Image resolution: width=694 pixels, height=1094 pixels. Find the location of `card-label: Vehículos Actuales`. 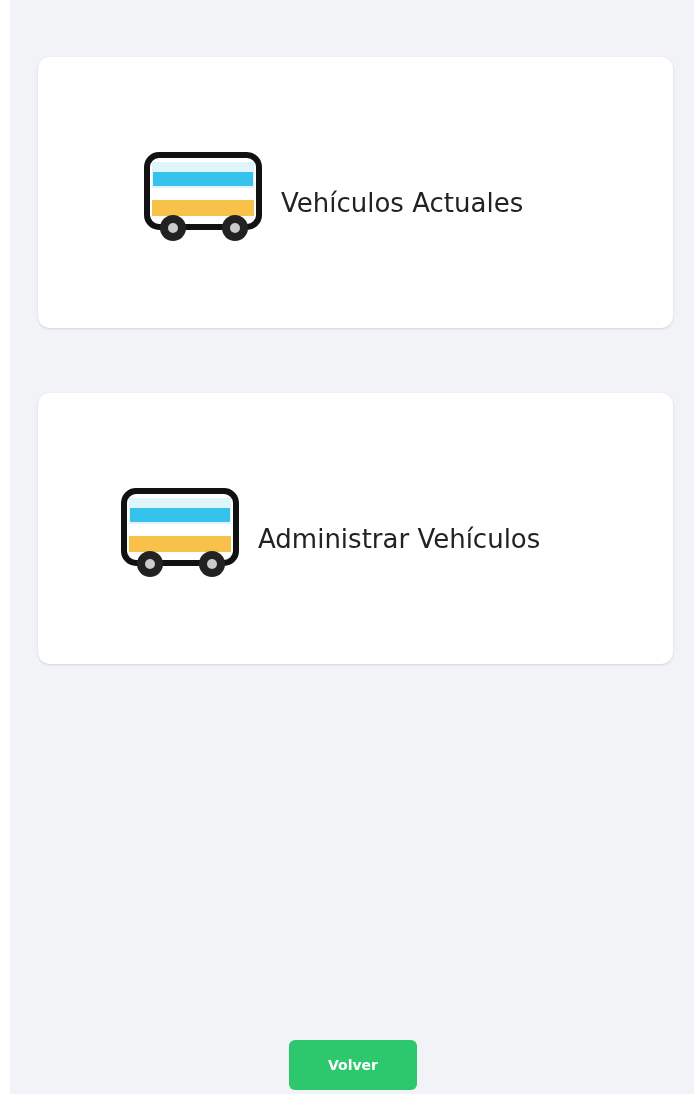

card-label: Vehículos Actuales is located at coordinates (402, 203).